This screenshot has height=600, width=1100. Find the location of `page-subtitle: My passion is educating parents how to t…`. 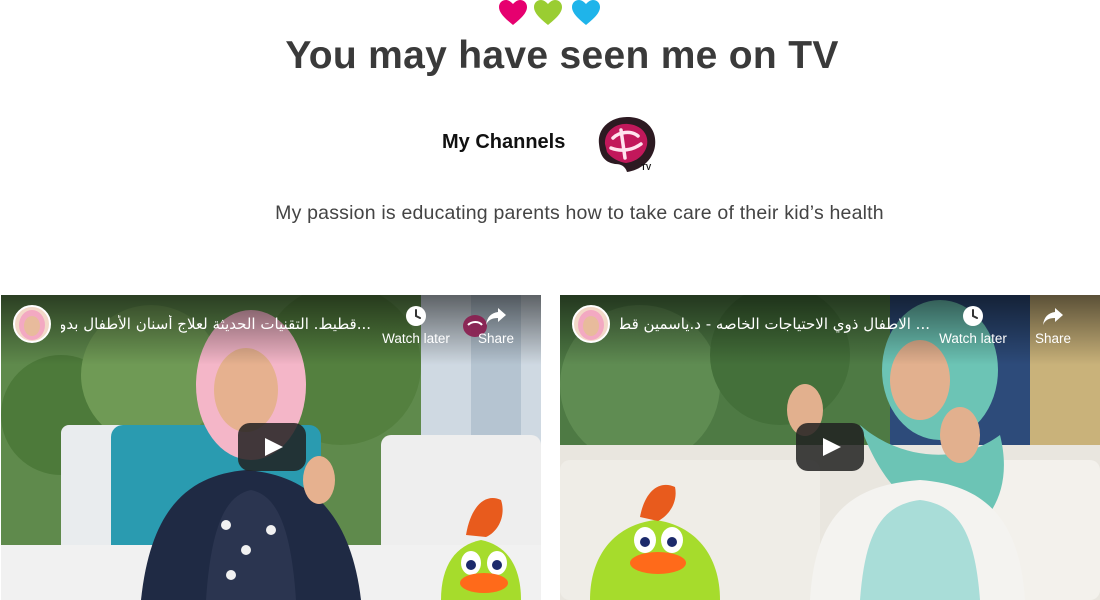

page-subtitle: My passion is educating parents how to t… is located at coordinates (579, 213).